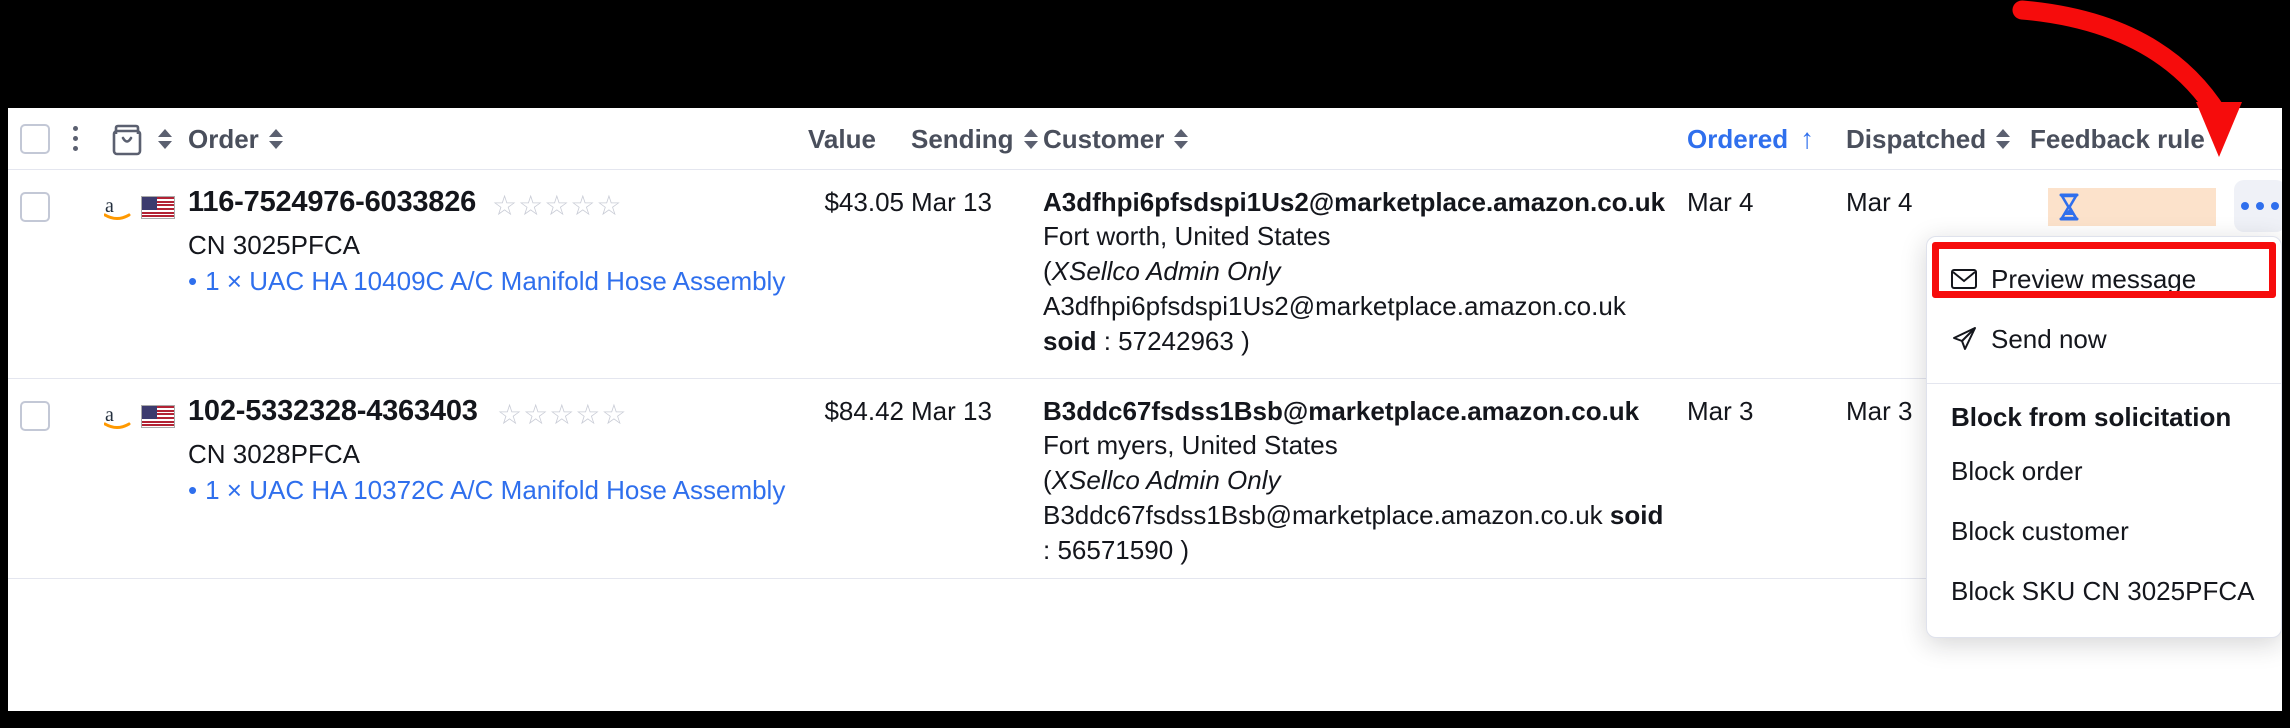 Image resolution: width=2290 pixels, height=728 pixels. Describe the element at coordinates (1879, 202) in the screenshot. I see `order-dispatched-date: Mar 4` at that location.